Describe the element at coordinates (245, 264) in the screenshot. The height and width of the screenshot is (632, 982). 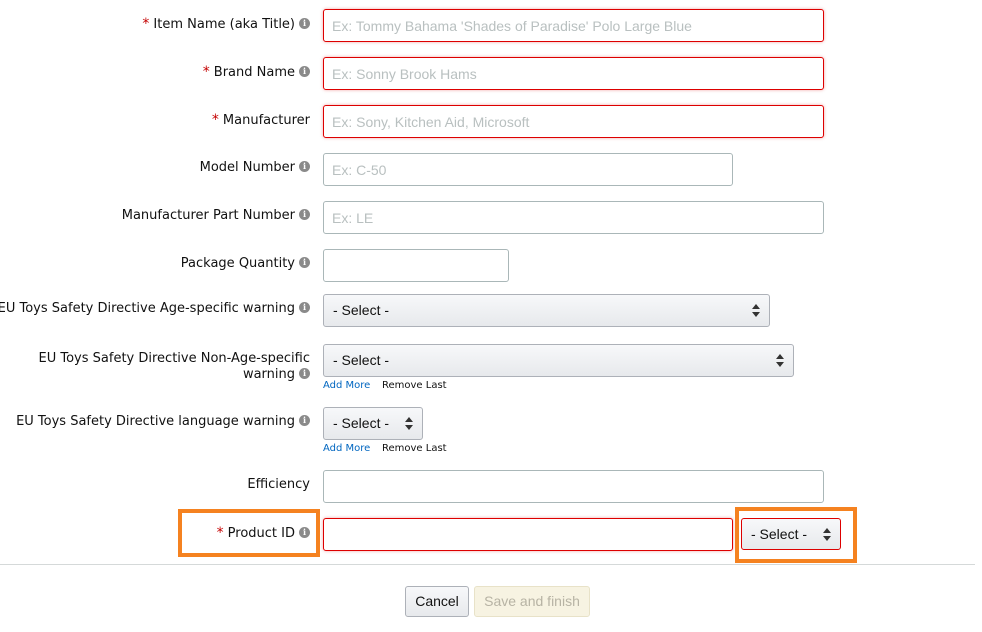
I see `package-quantity-label: Package Quantity i` at that location.